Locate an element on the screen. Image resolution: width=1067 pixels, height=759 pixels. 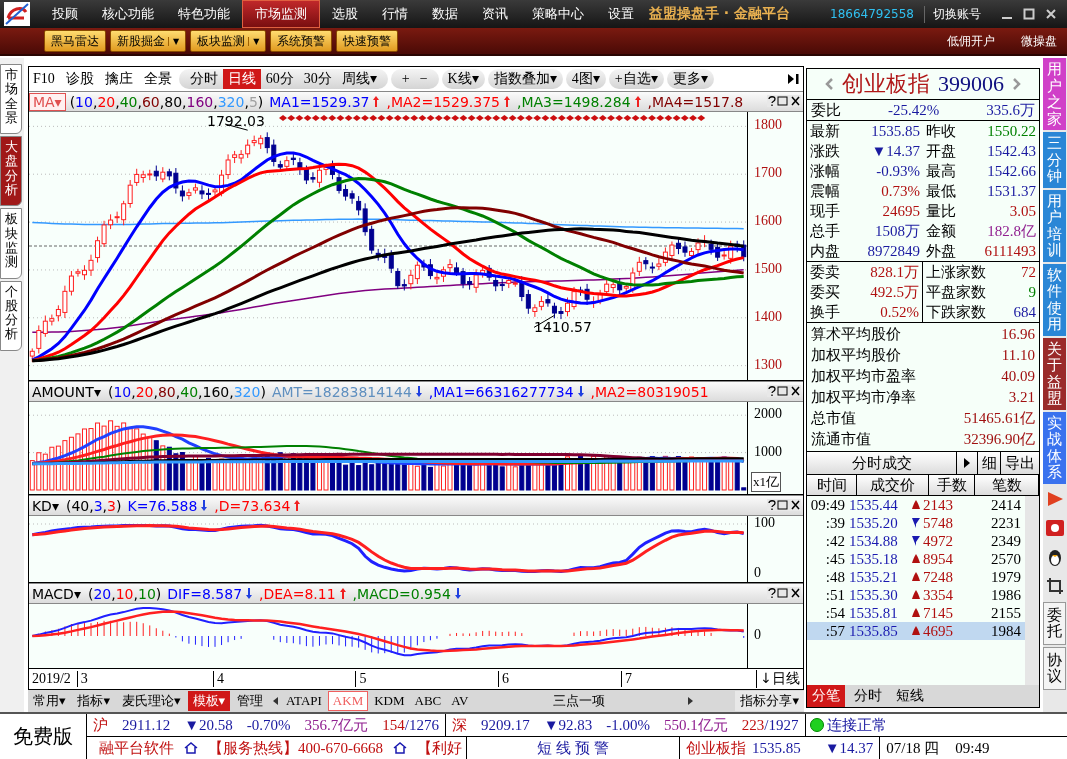
menu-item: 核心功能 is located at coordinates (128, 14).